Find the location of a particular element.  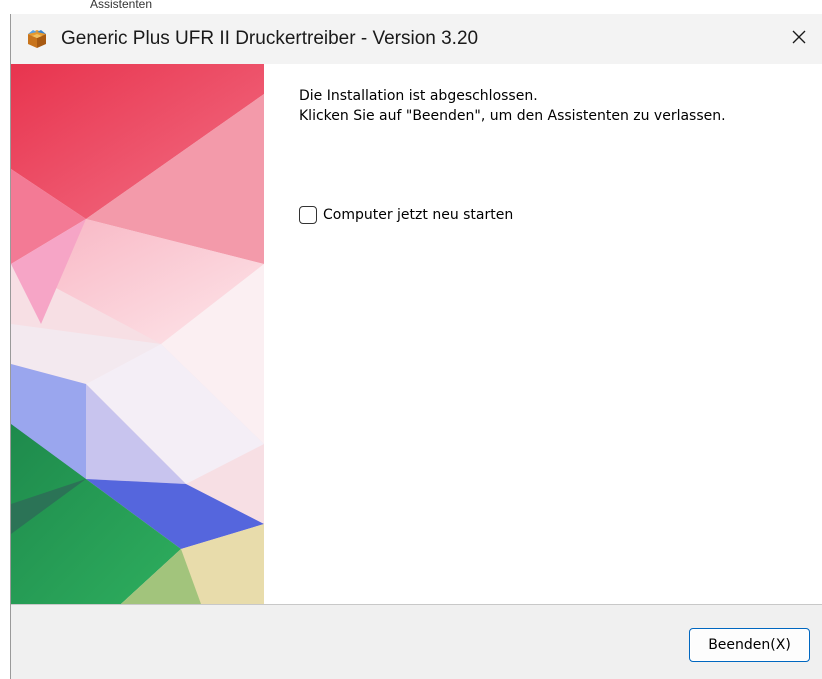

restart-checkbox-label: Computer jetzt neu starten is located at coordinates (418, 215).